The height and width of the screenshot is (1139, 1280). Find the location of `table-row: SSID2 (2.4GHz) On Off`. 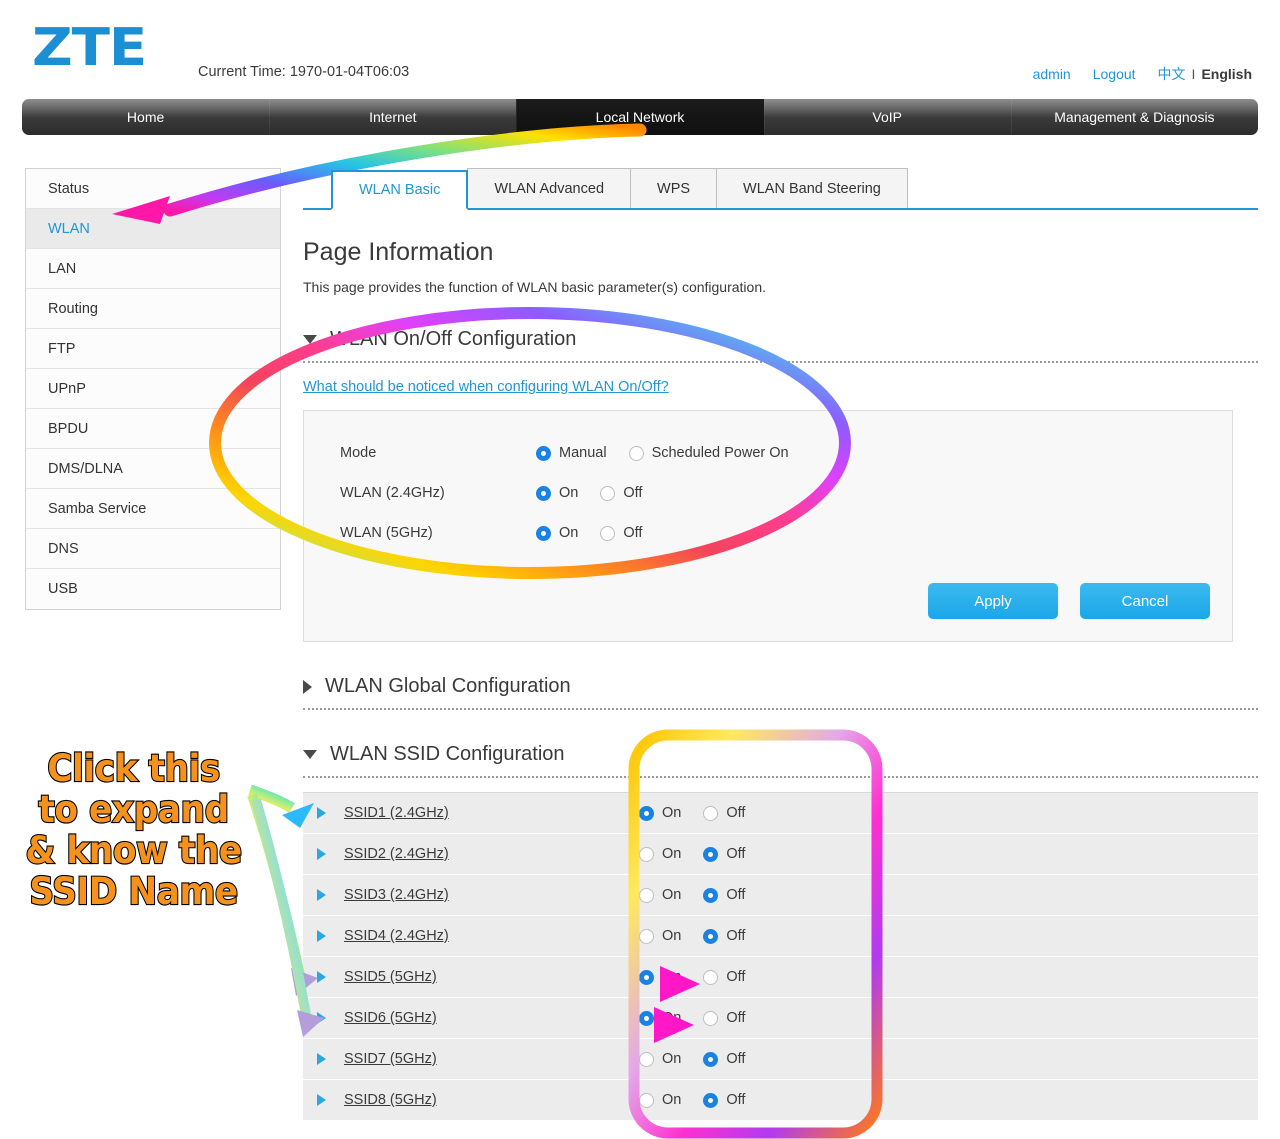

table-row: SSID2 (2.4GHz) On Off is located at coordinates (780, 854).